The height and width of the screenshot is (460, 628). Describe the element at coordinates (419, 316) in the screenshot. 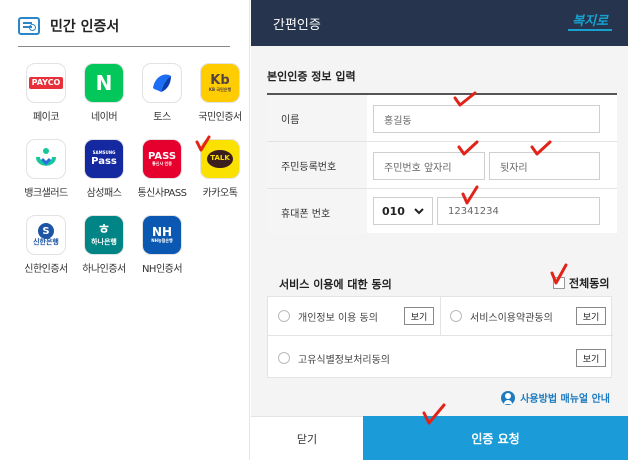

I see `view-privacy-button: 보기` at that location.